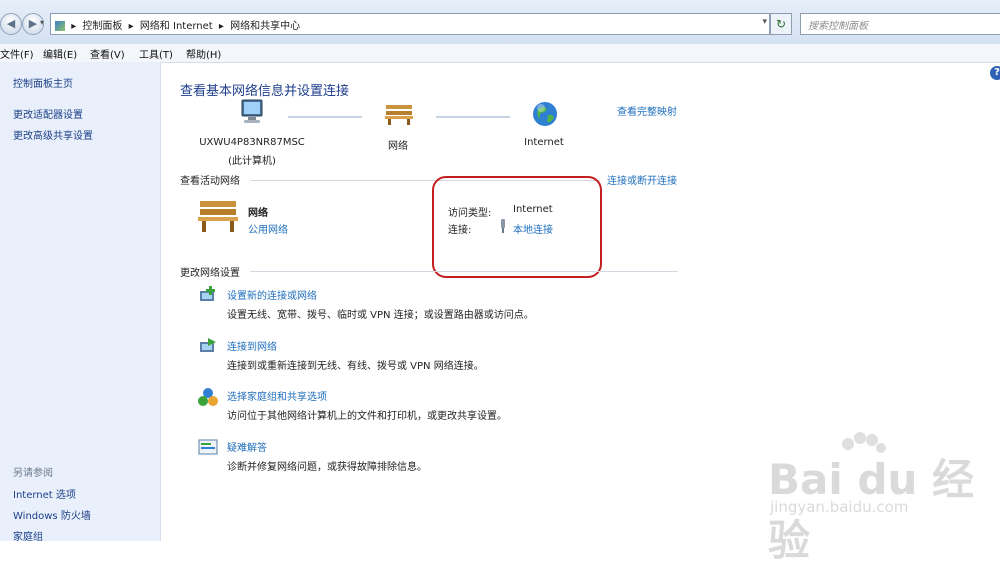 The image size is (1000, 568). I want to click on menu-bar: 文件(F) 编辑(E) 查看(V) 工具(T) 帮助(H), so click(500, 53).